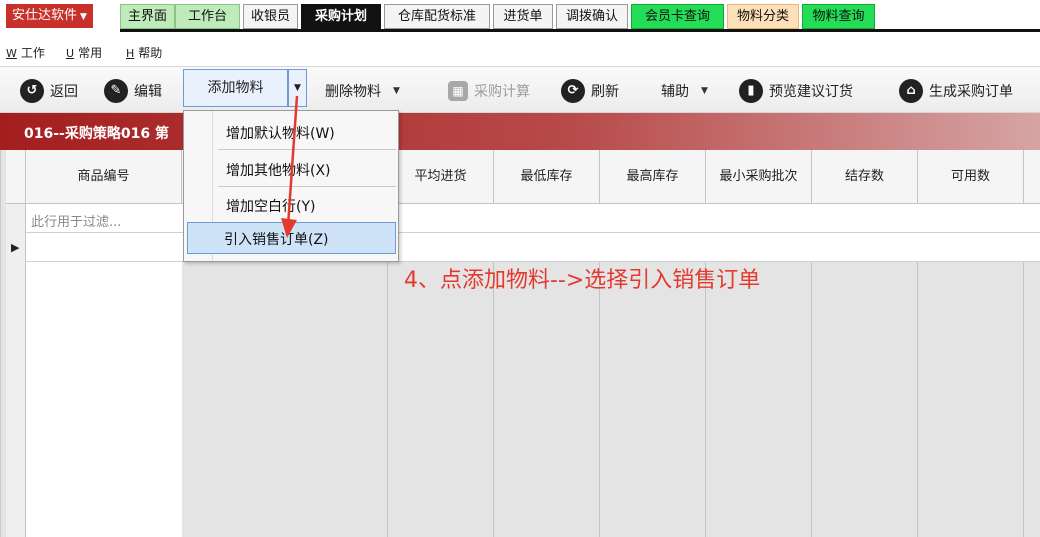 Image resolution: width=1040 pixels, height=537 pixels. What do you see at coordinates (573, 90) in the screenshot?
I see `refresh-icon: ⟳` at bounding box center [573, 90].